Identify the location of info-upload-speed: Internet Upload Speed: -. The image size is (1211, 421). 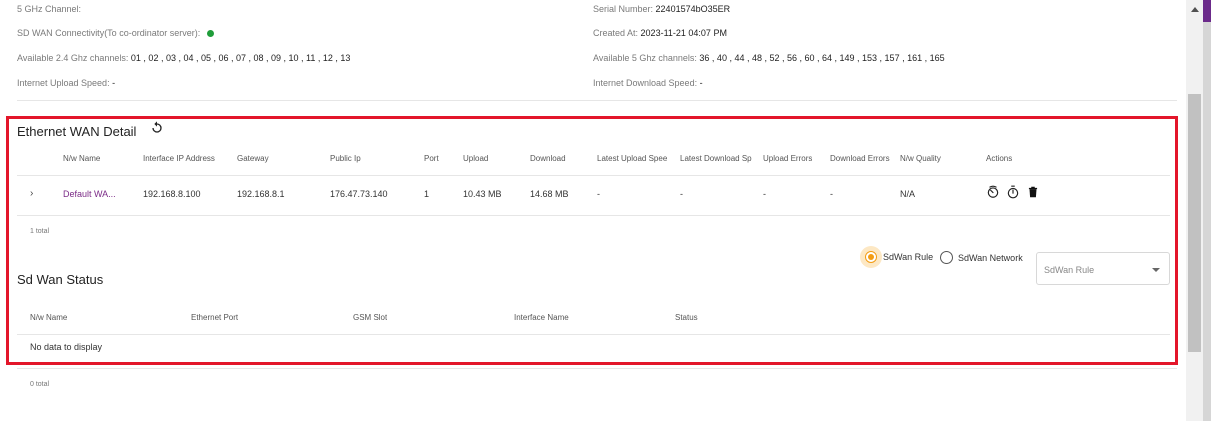
(66, 83).